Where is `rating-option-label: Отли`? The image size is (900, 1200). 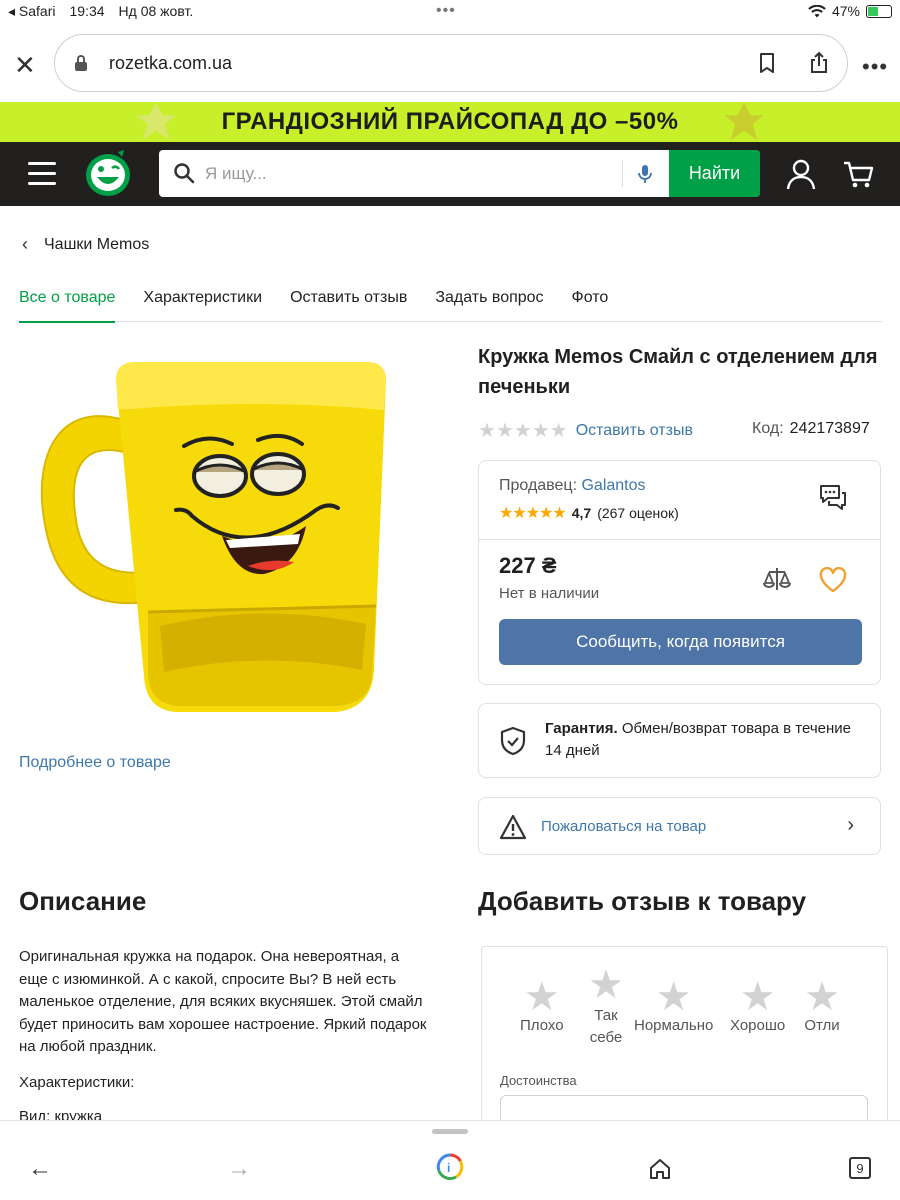
rating-option-label: Отли is located at coordinates (822, 1025).